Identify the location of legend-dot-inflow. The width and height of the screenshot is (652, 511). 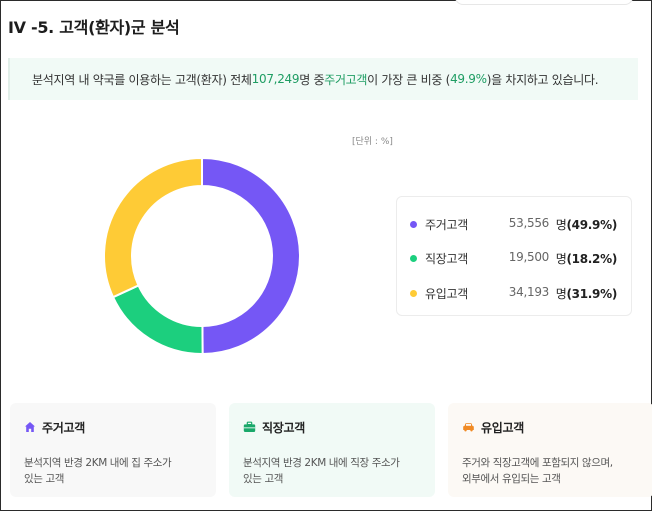
(413, 293).